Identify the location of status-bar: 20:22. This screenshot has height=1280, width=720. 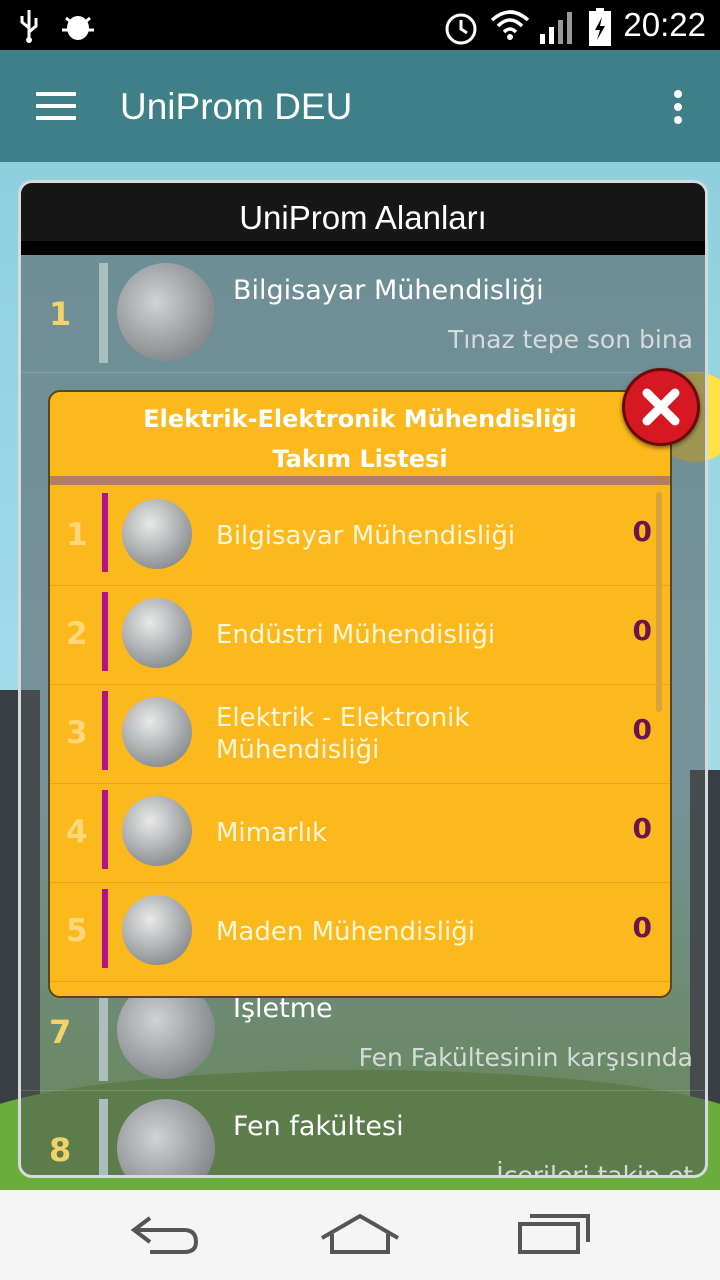
(360, 25).